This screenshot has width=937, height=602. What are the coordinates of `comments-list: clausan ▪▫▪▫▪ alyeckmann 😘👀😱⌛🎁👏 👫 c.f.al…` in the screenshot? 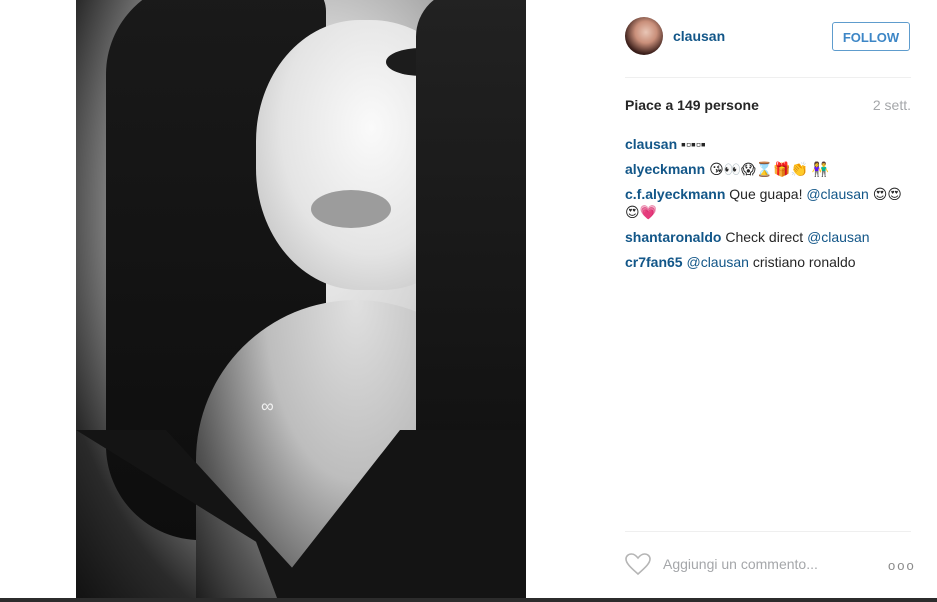 It's located at (770, 206).